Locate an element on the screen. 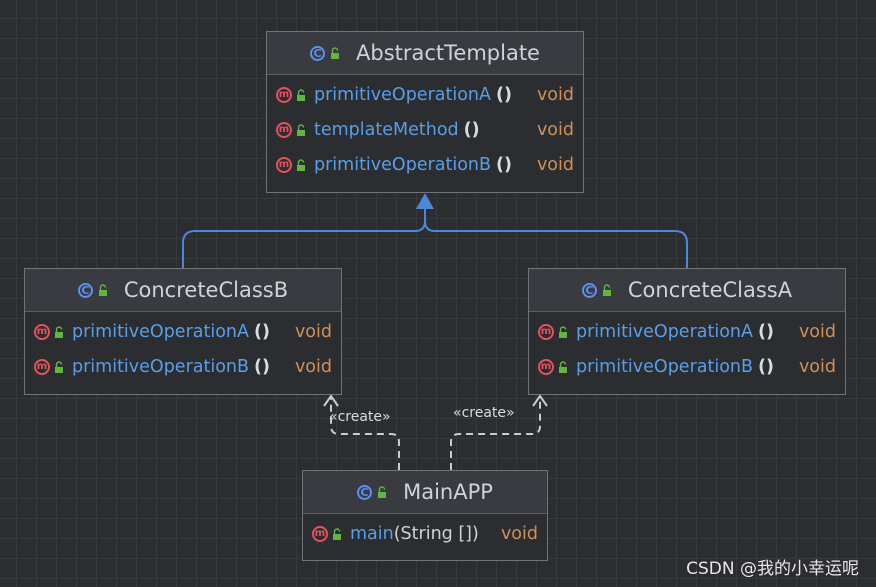  inheritance-edges is located at coordinates (435, 237).